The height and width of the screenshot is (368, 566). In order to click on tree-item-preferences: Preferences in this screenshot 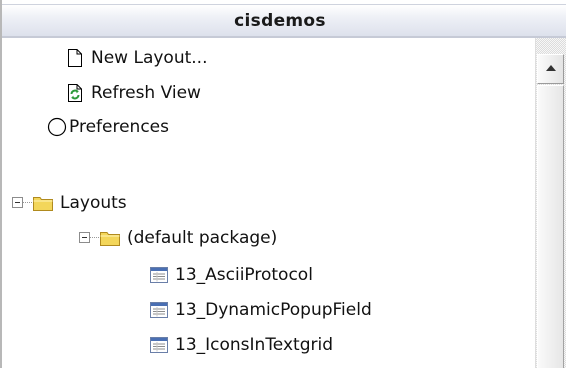, I will do `click(108, 127)`.